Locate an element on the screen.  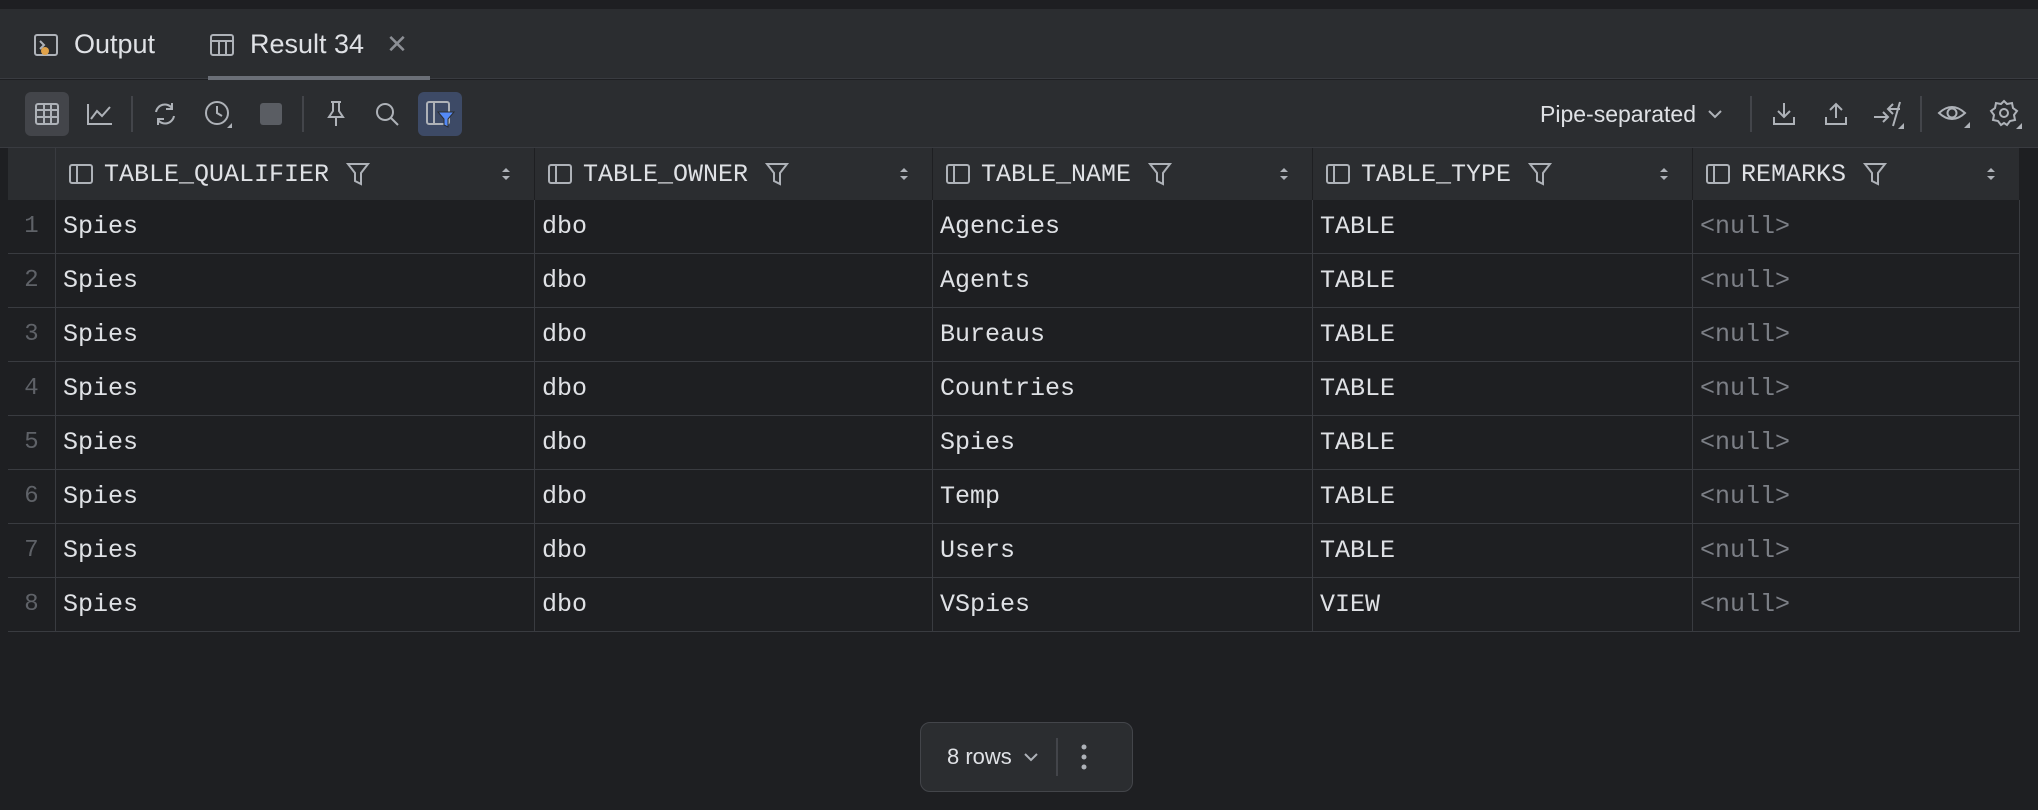
row-number: 5 is located at coordinates (32, 443).